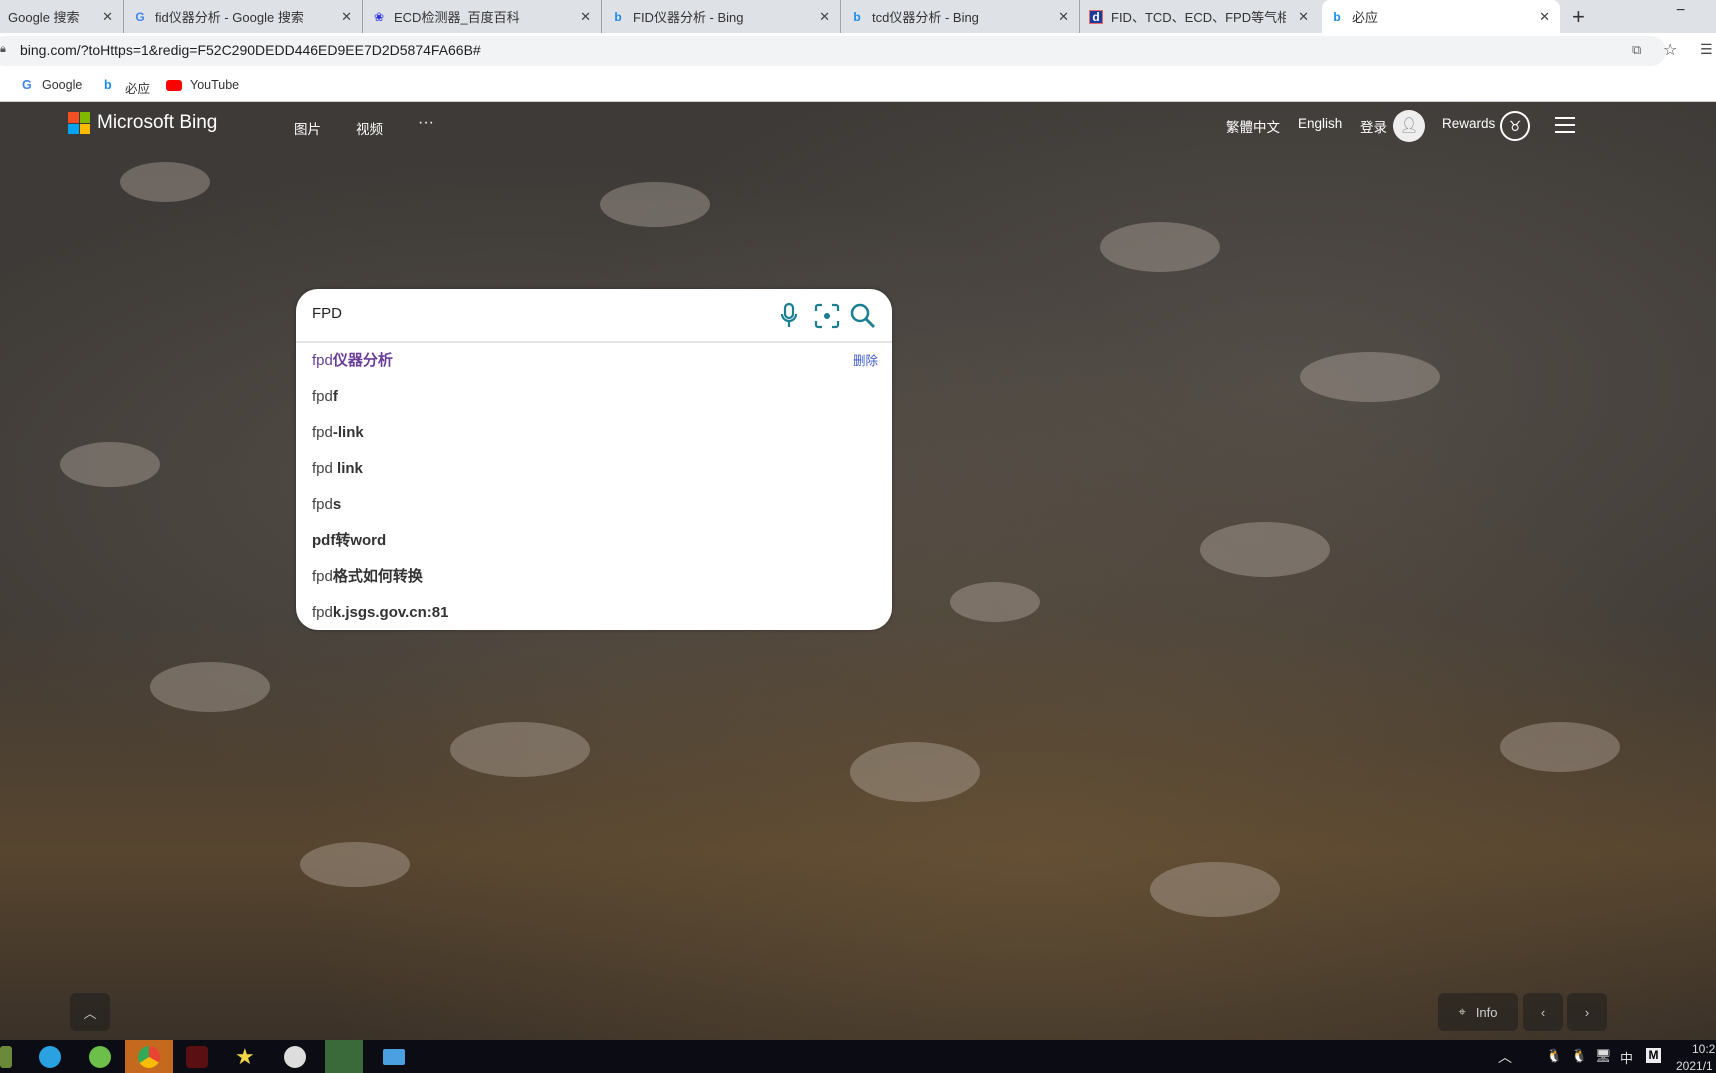 The width and height of the screenshot is (1716, 1073). Describe the element at coordinates (157, 123) in the screenshot. I see `bing-logo: Microsoft Bing` at that location.